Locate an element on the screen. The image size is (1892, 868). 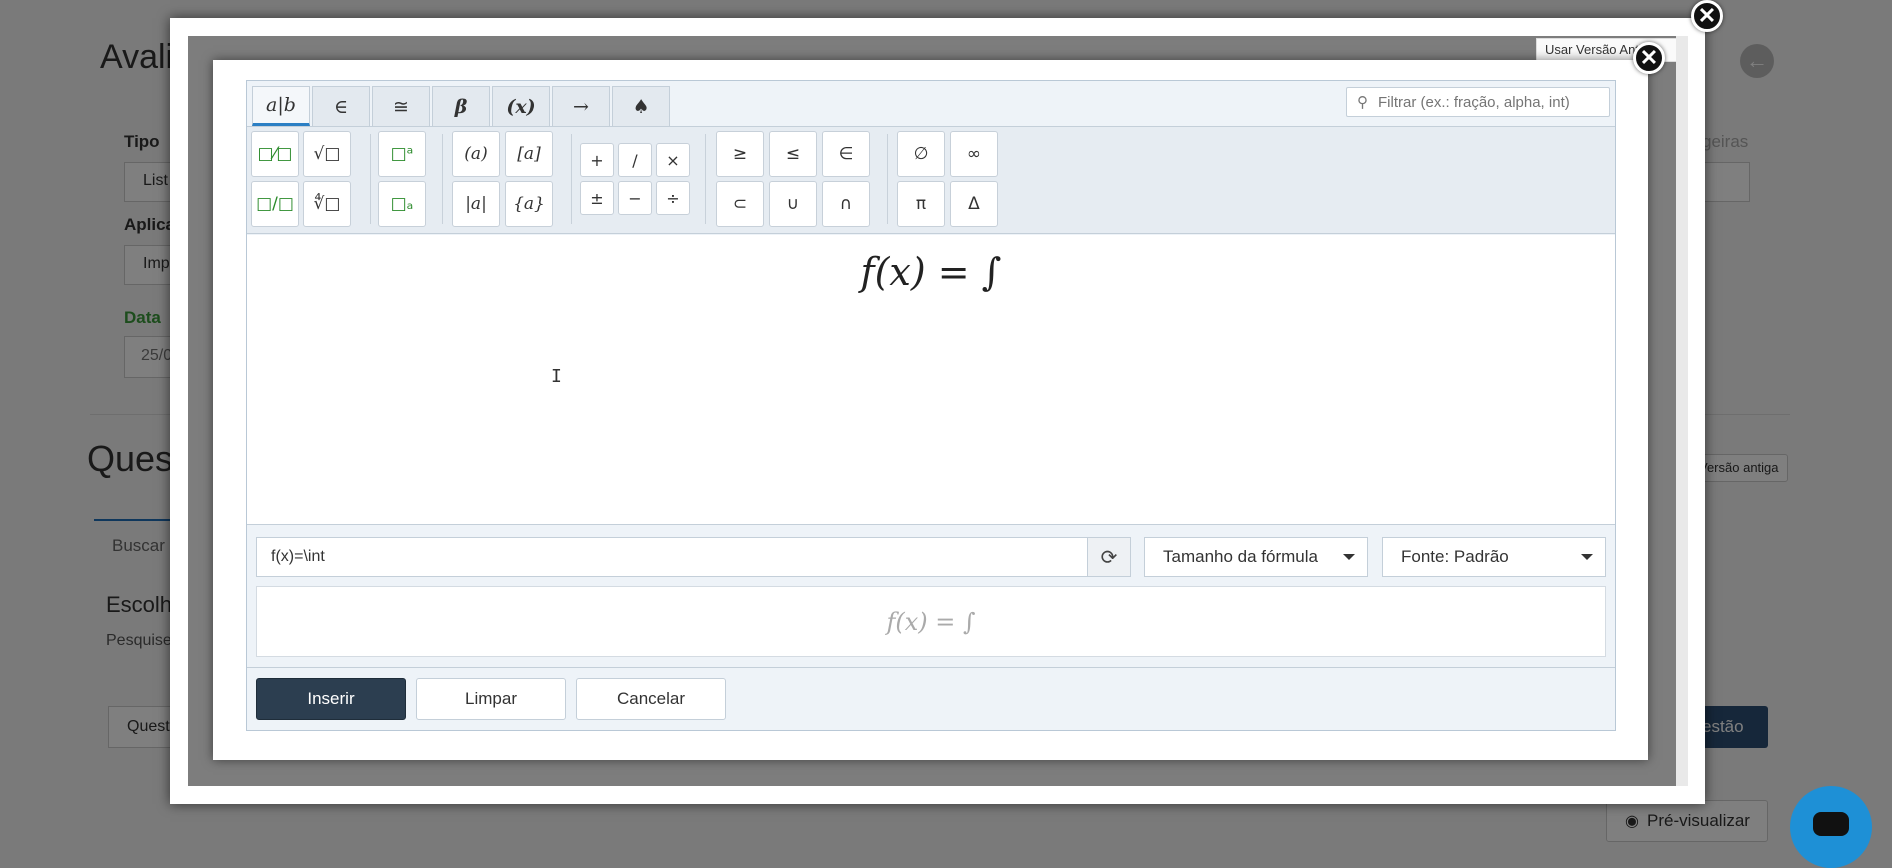
subscript-button: □ₐ is located at coordinates (402, 204).